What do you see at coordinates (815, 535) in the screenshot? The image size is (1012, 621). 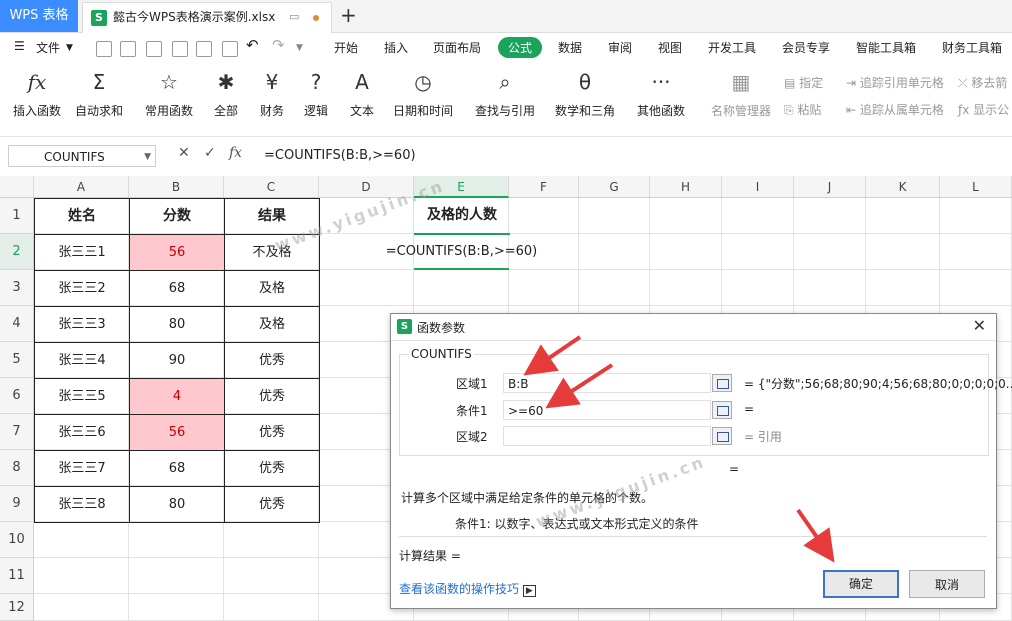 I see `arrow-to-ok` at bounding box center [815, 535].